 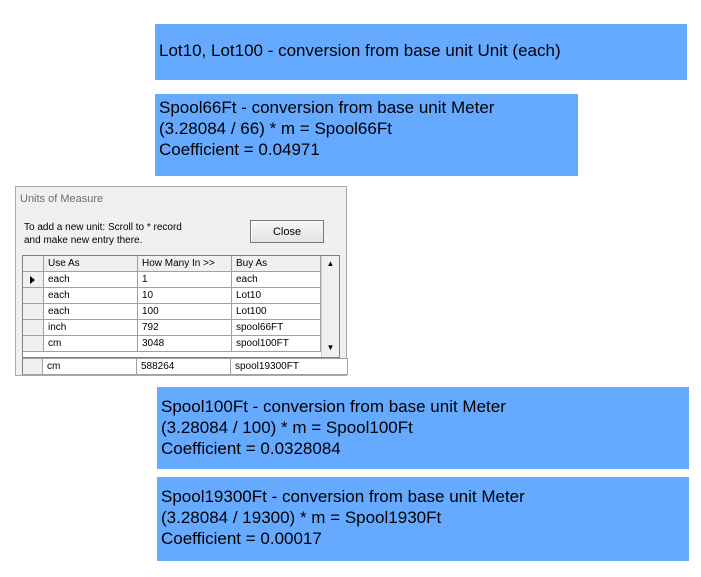 What do you see at coordinates (276, 264) in the screenshot?
I see `column-header-buy-as: Buy As` at bounding box center [276, 264].